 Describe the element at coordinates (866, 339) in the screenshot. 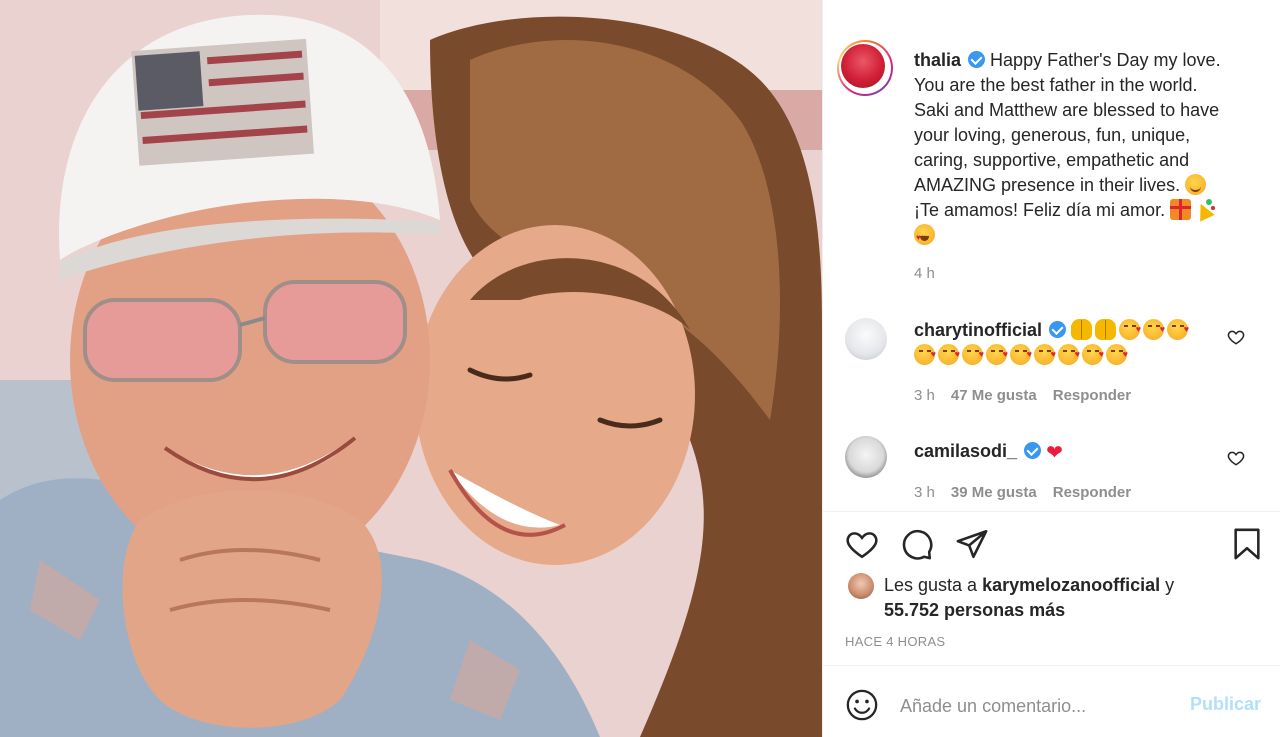

I see `comment-avatar-charytinofficial` at that location.